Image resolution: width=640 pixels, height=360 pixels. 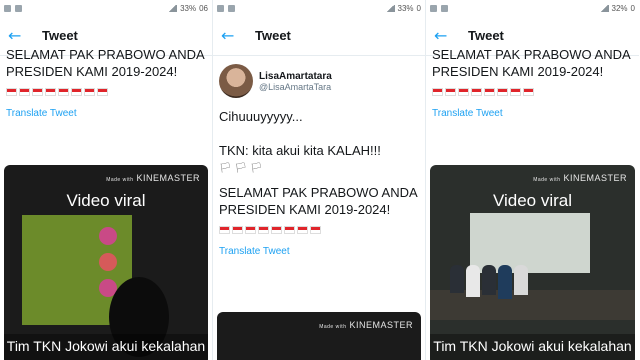 I want to click on panel-people, so click(x=489, y=282).